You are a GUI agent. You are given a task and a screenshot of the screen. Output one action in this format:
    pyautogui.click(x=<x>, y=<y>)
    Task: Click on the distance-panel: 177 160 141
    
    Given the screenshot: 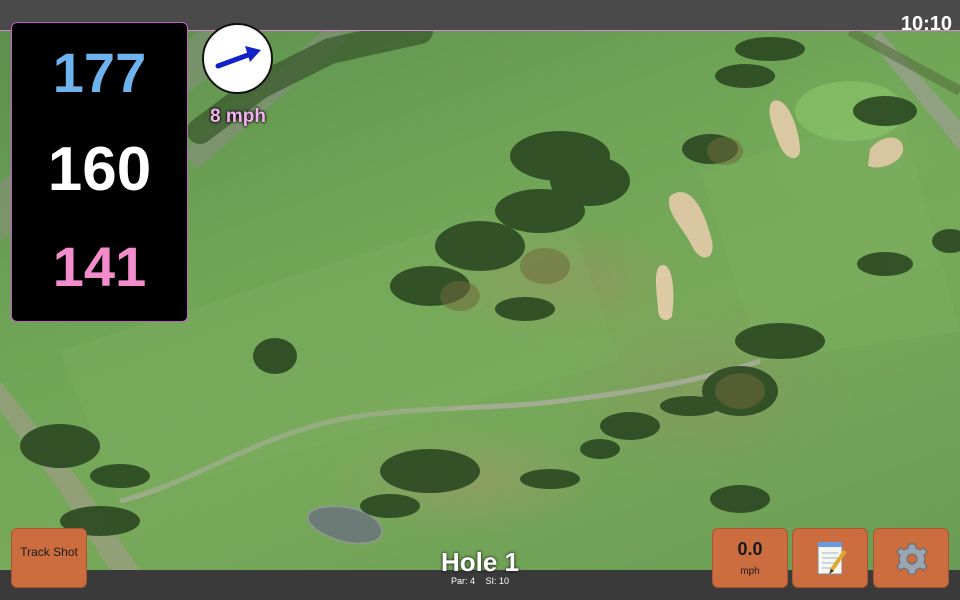 What is the action you would take?
    pyautogui.click(x=99, y=172)
    